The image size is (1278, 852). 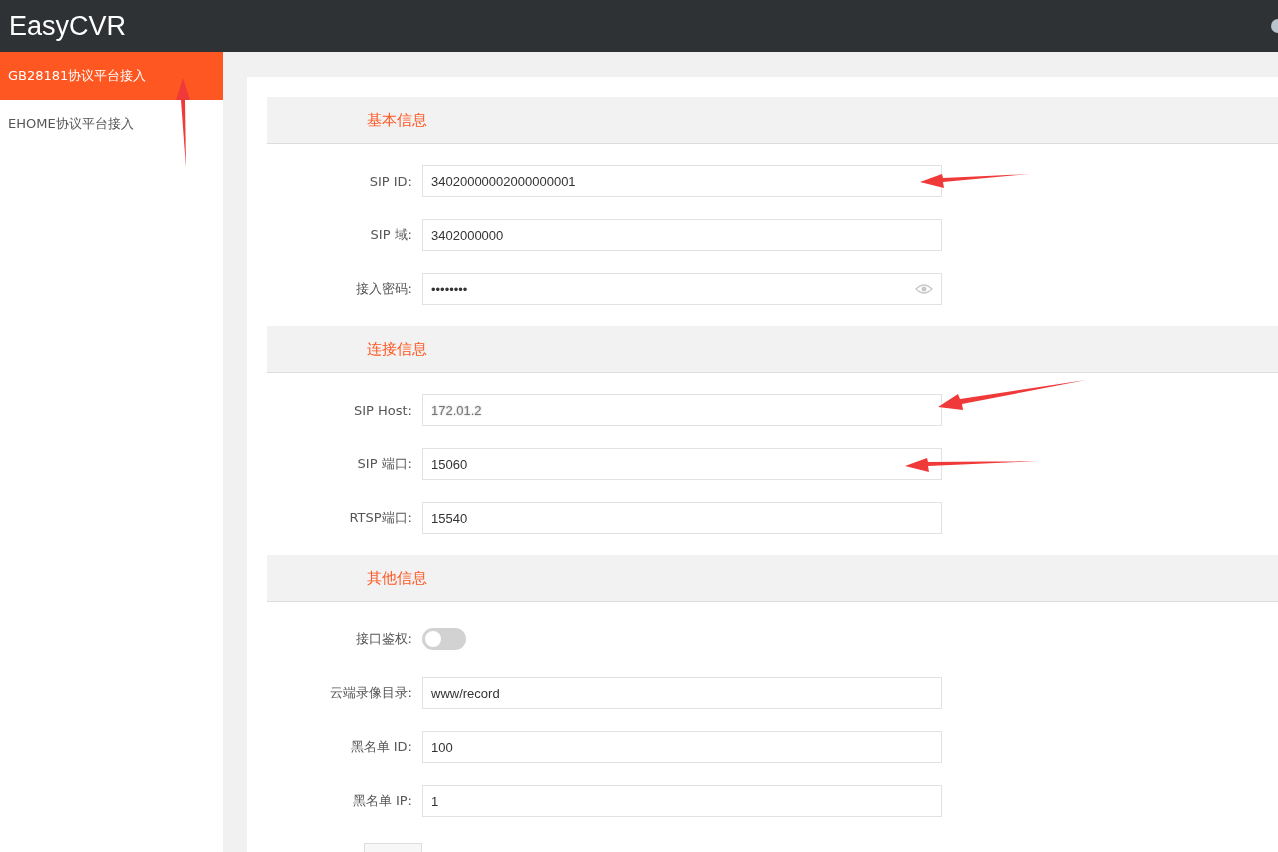 What do you see at coordinates (382, 801) in the screenshot?
I see `field-label: 黑名单 IP:` at bounding box center [382, 801].